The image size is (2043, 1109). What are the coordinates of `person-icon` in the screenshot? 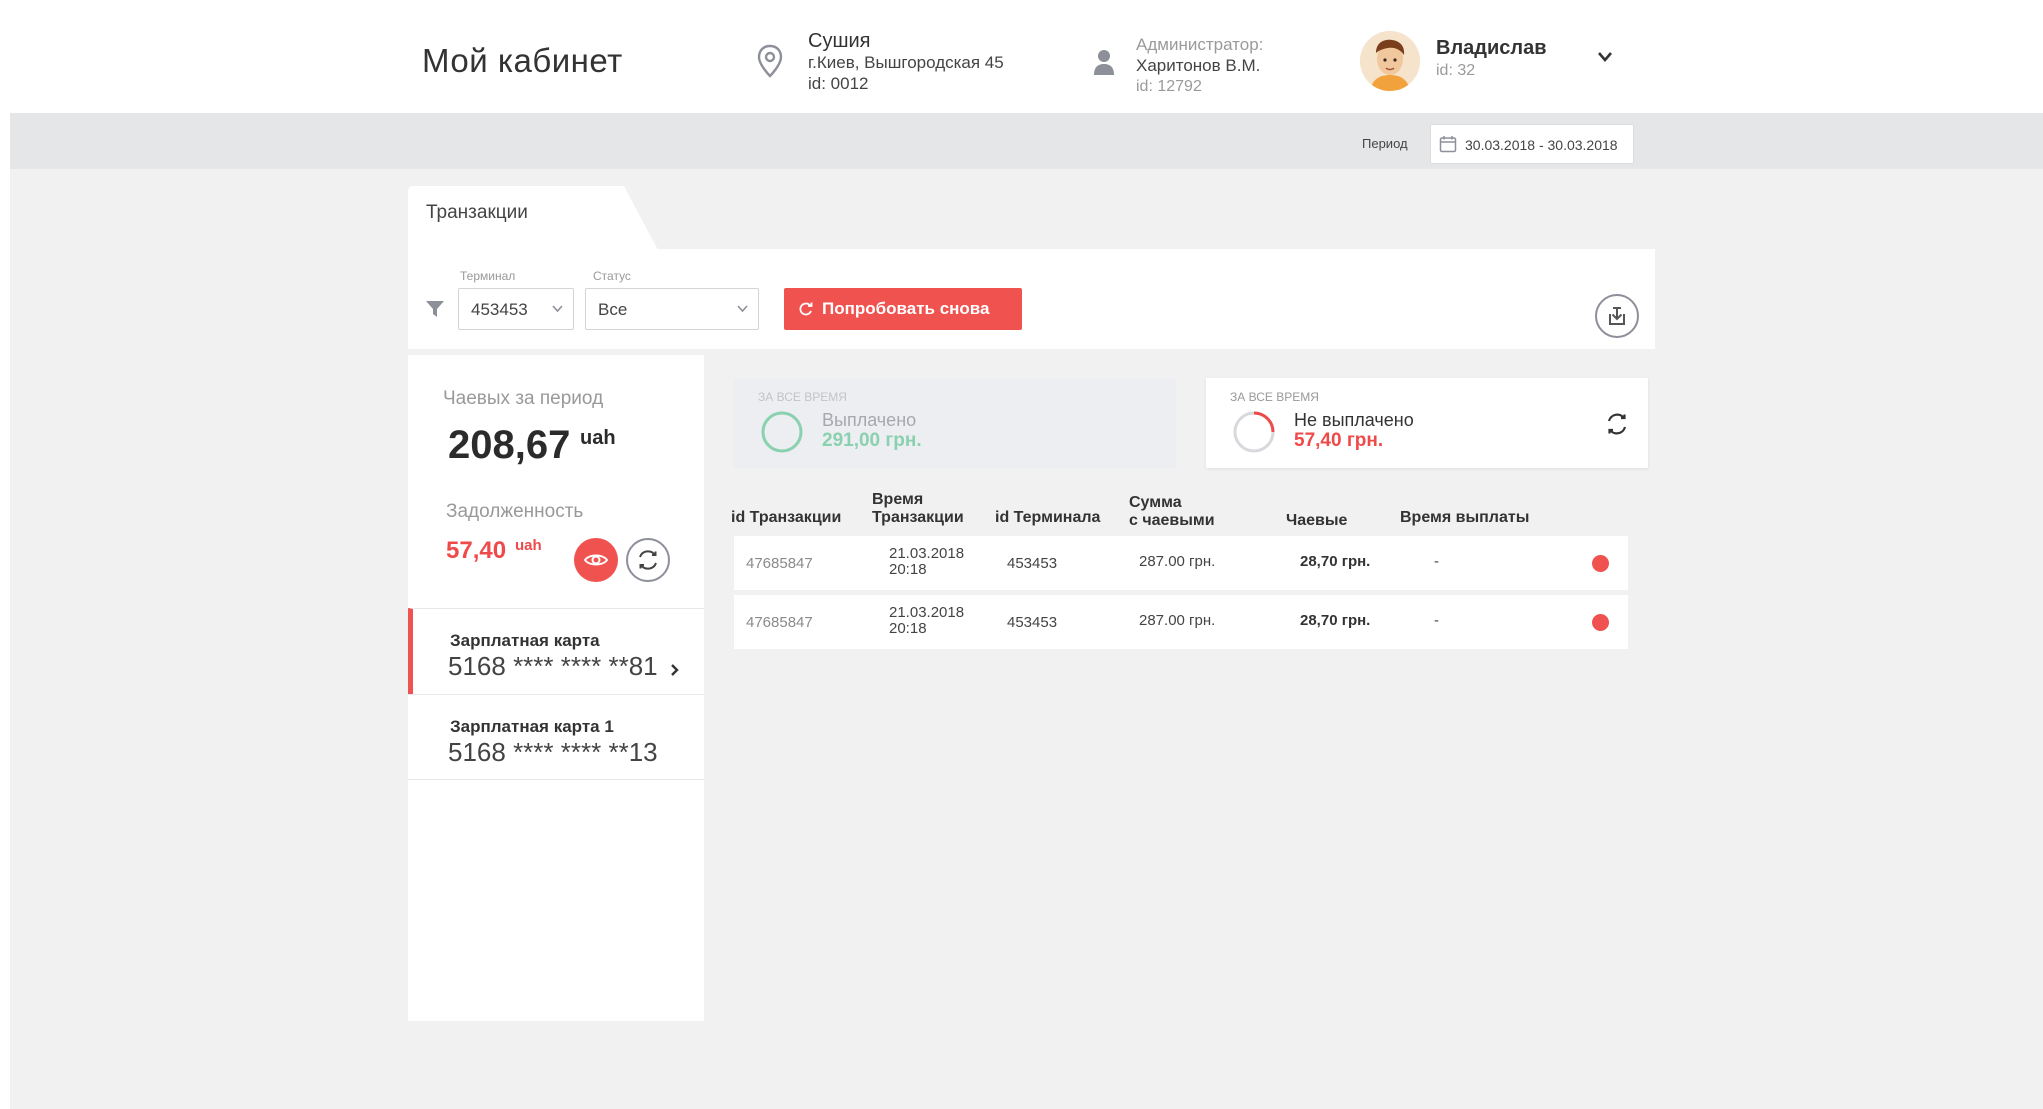 It's located at (1104, 62).